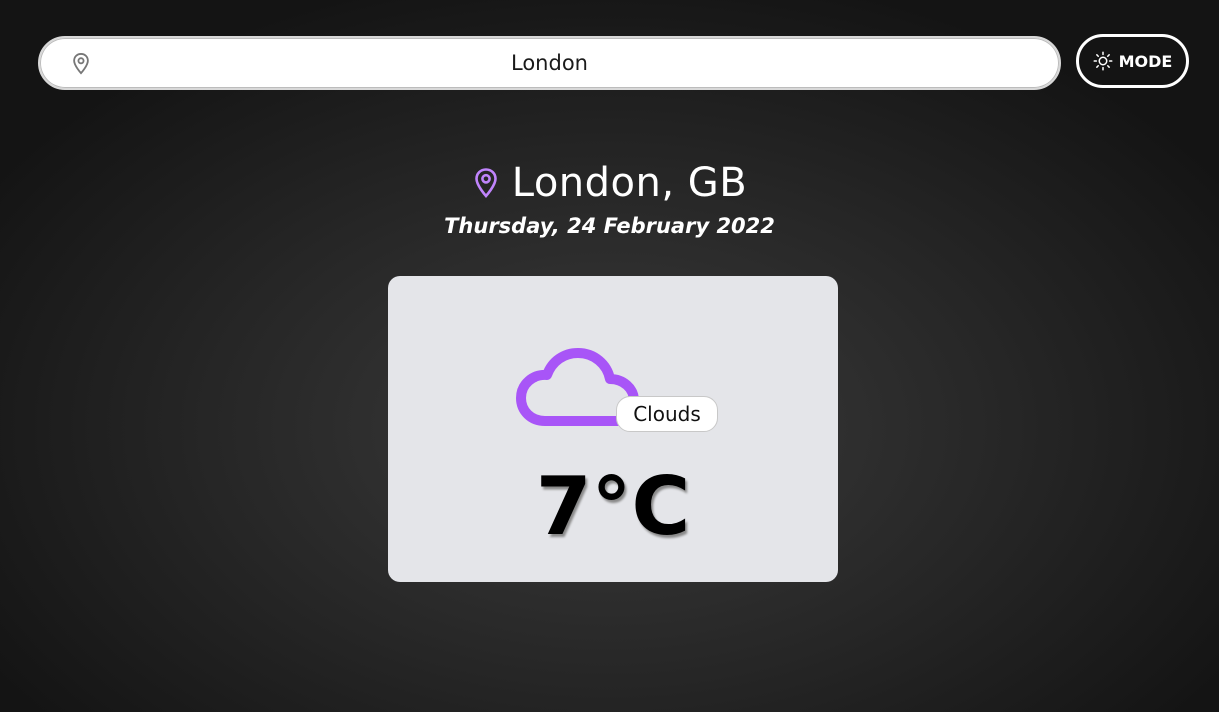  Describe the element at coordinates (574, 63) in the screenshot. I see `search-input` at that location.